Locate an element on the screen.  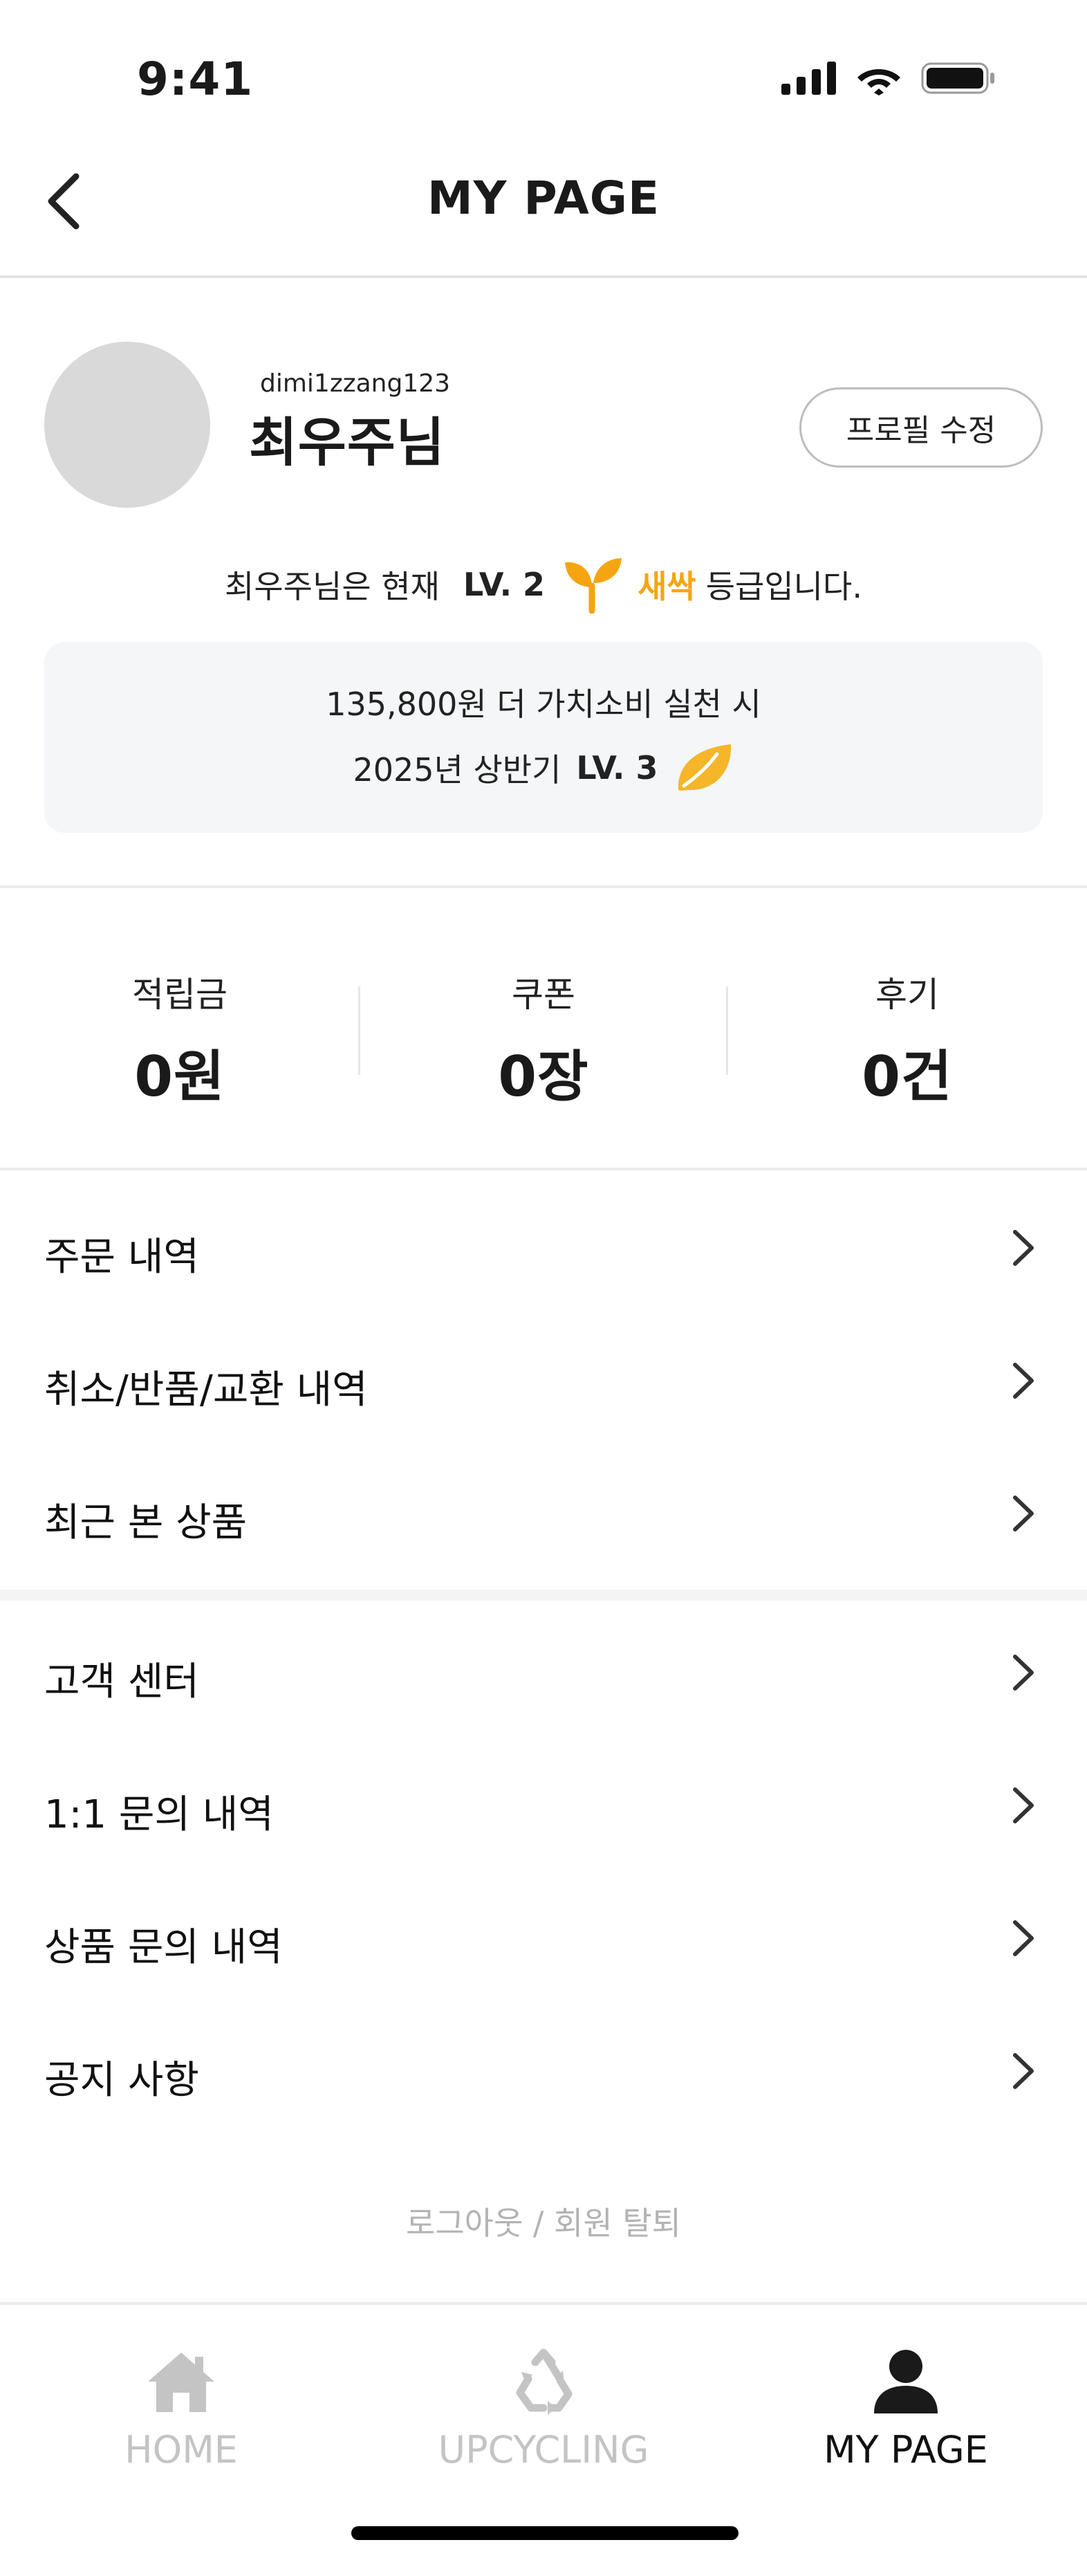
tab-upcycling: UPCYCLING is located at coordinates (543, 2408).